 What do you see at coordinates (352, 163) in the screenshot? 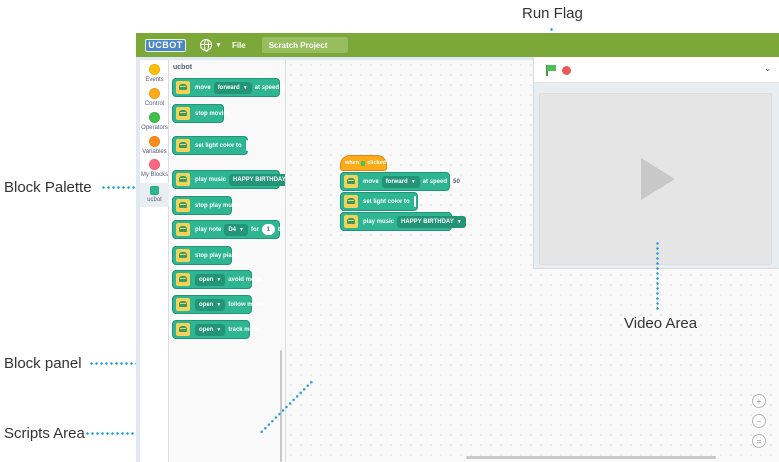
I see `block-text: when` at bounding box center [352, 163].